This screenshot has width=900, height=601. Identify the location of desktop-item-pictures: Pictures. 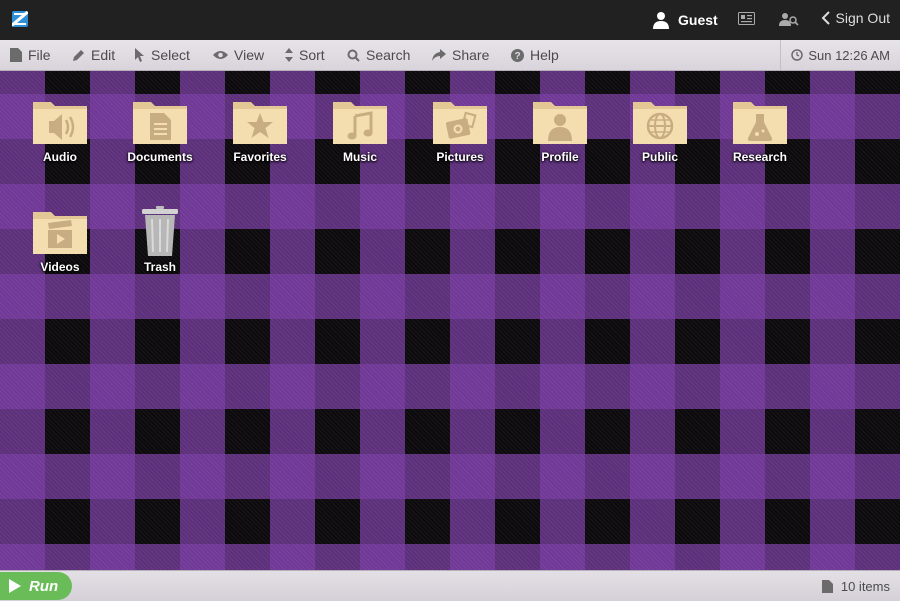
(460, 130).